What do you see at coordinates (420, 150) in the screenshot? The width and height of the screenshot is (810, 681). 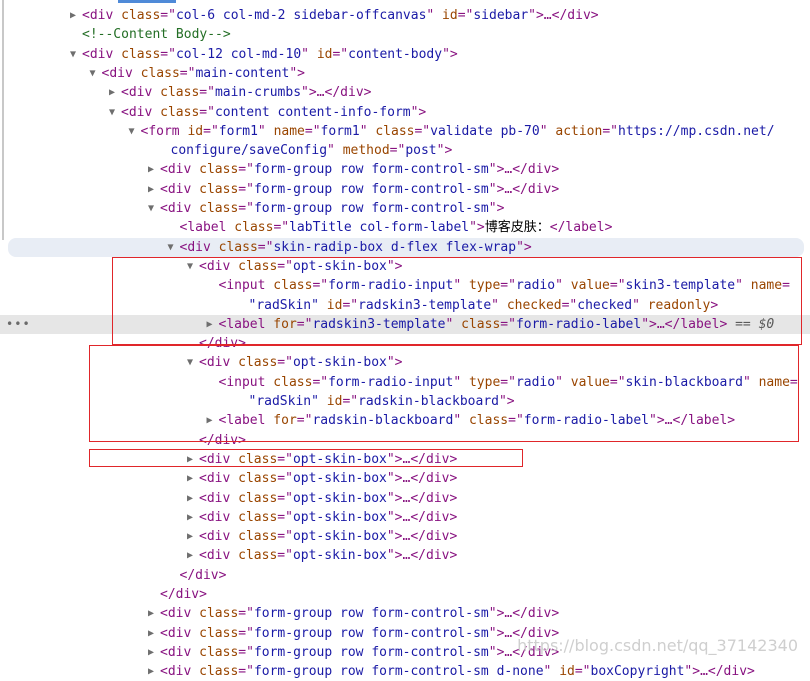 I see `attribute-value: post` at bounding box center [420, 150].